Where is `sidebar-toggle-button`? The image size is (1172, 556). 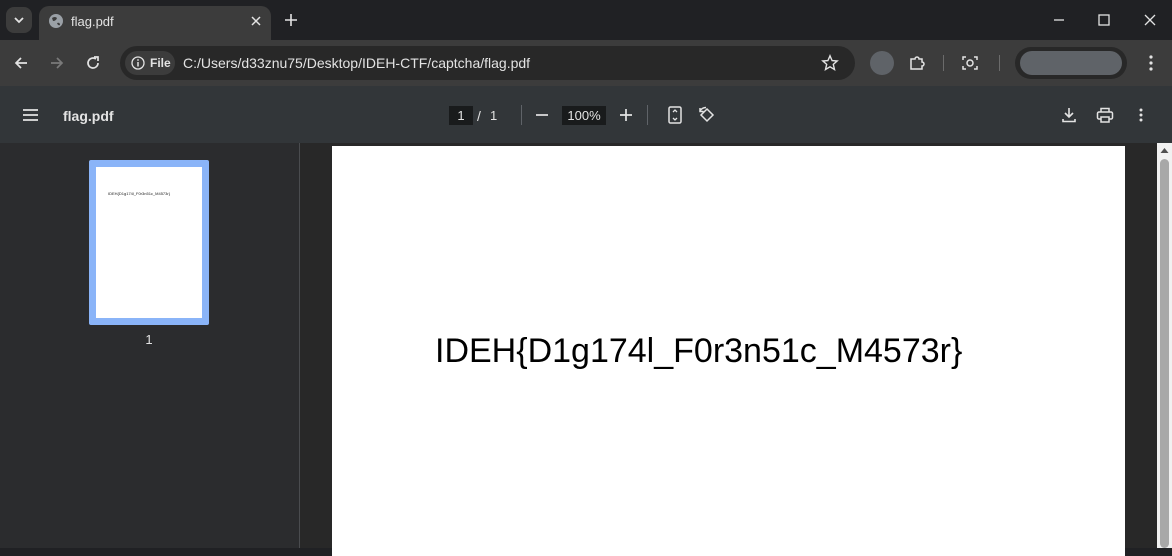
sidebar-toggle-button is located at coordinates (31, 115).